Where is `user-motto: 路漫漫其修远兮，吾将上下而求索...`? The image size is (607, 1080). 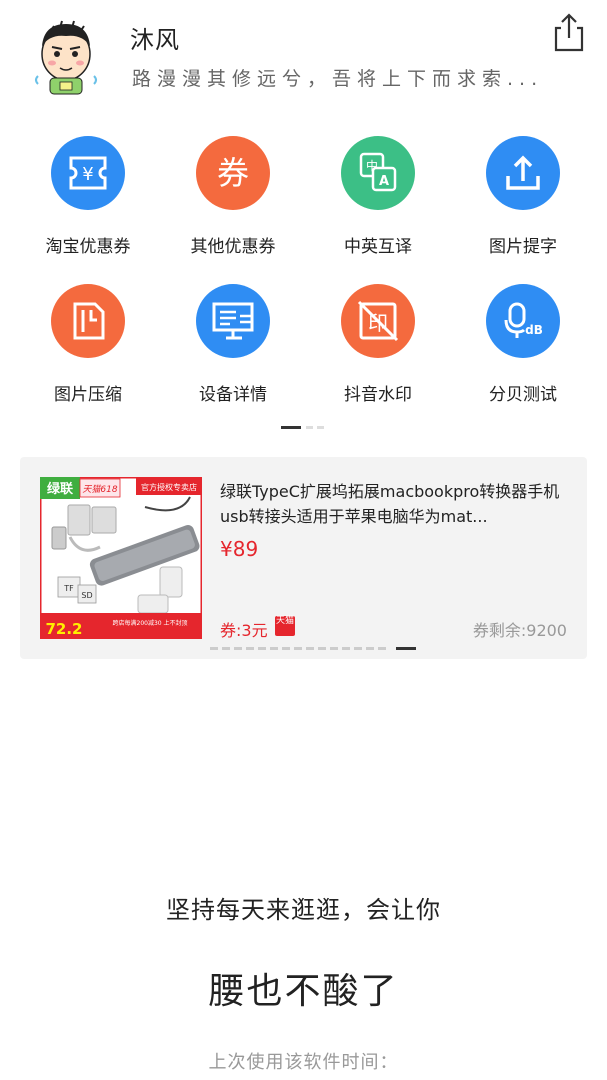 user-motto: 路漫漫其修远兮，吾将上下而求索... is located at coordinates (338, 79).